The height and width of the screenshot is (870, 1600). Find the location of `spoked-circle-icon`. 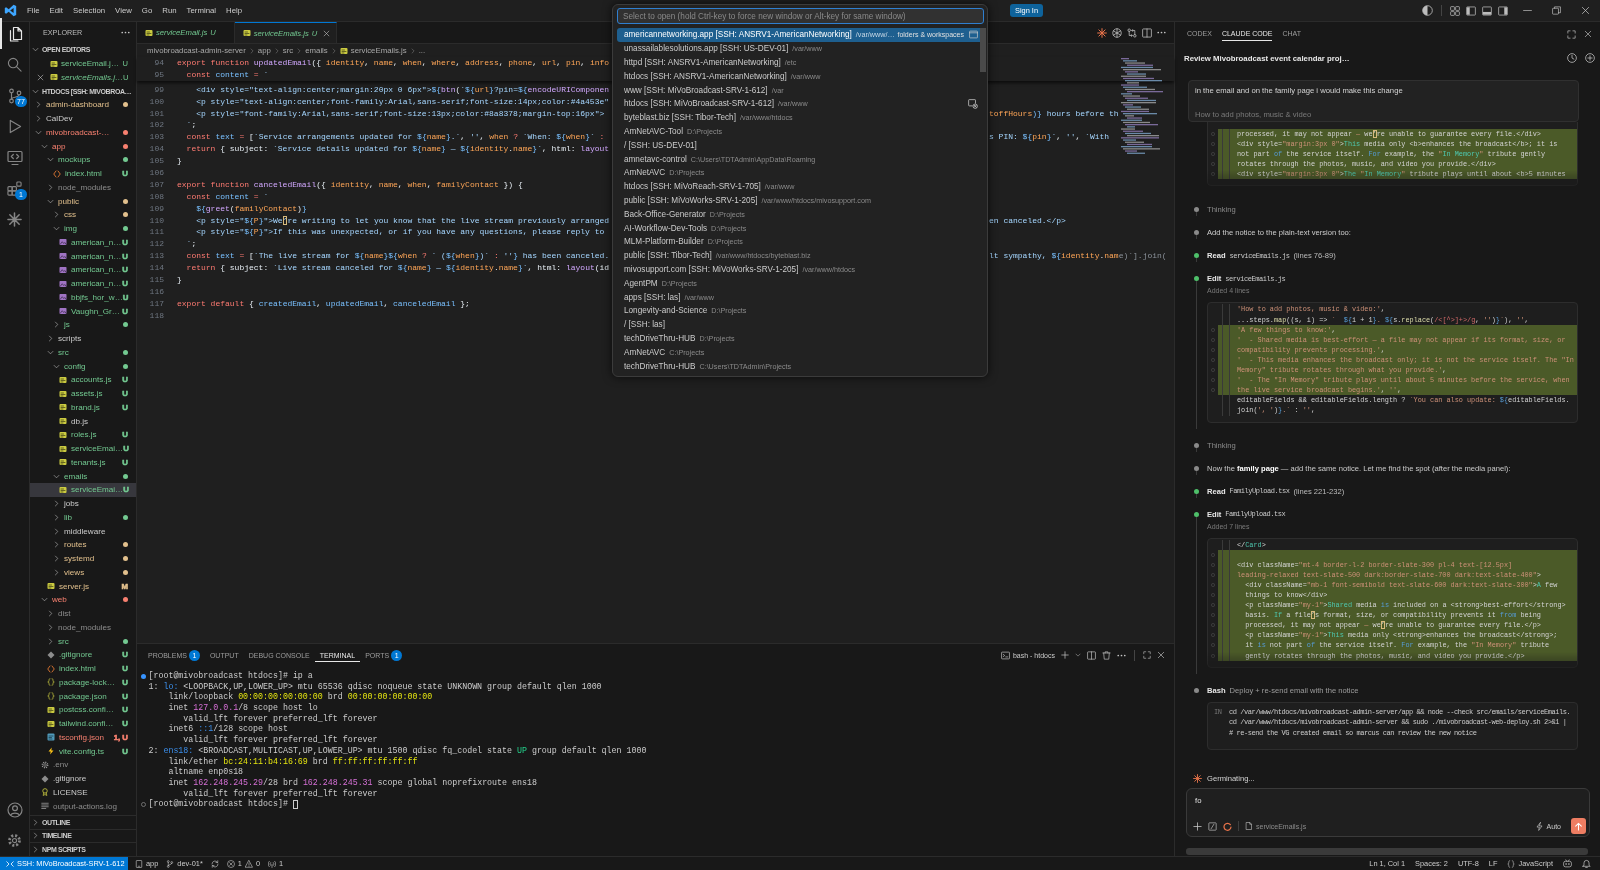

spoked-circle-icon is located at coordinates (1117, 32).